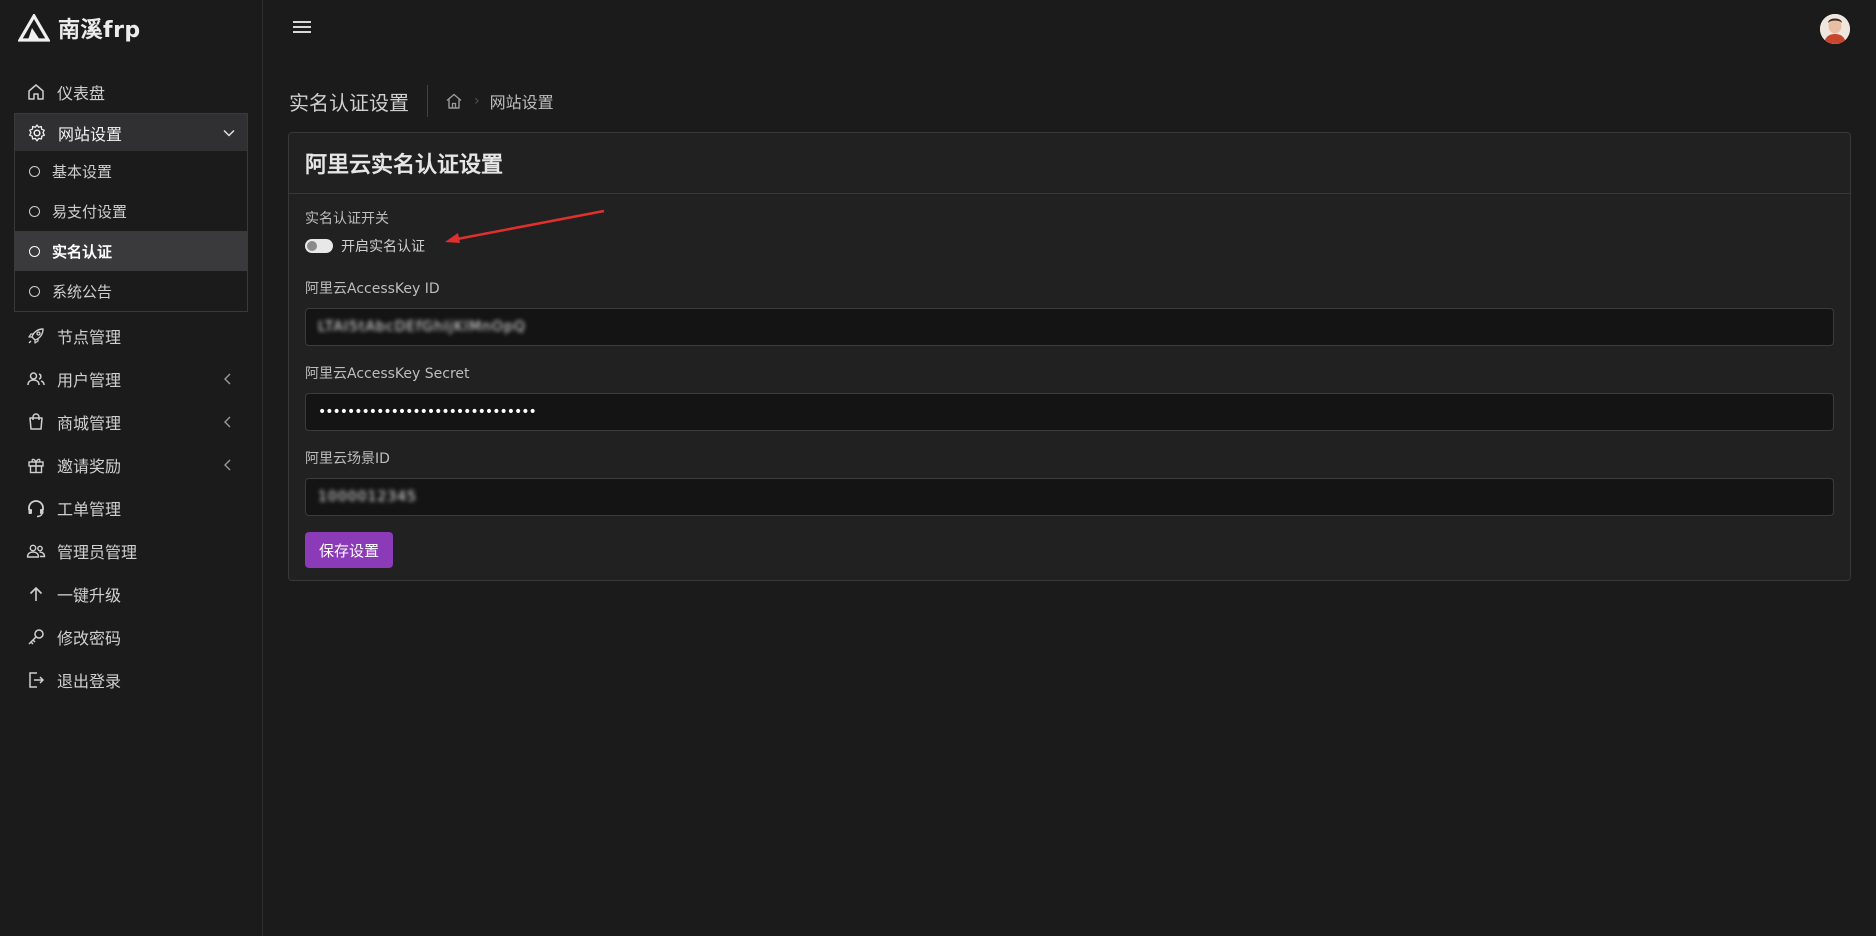 This screenshot has height=936, width=1876. What do you see at coordinates (404, 165) in the screenshot?
I see `card-title: 阿里云实名认证设置` at bounding box center [404, 165].